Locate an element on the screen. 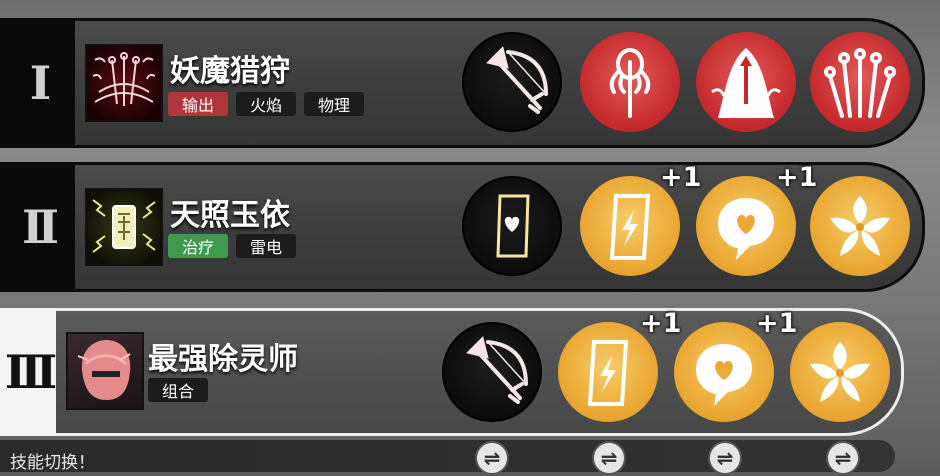 This screenshot has height=476, width=940. team-name: 天照玉依 is located at coordinates (230, 215).